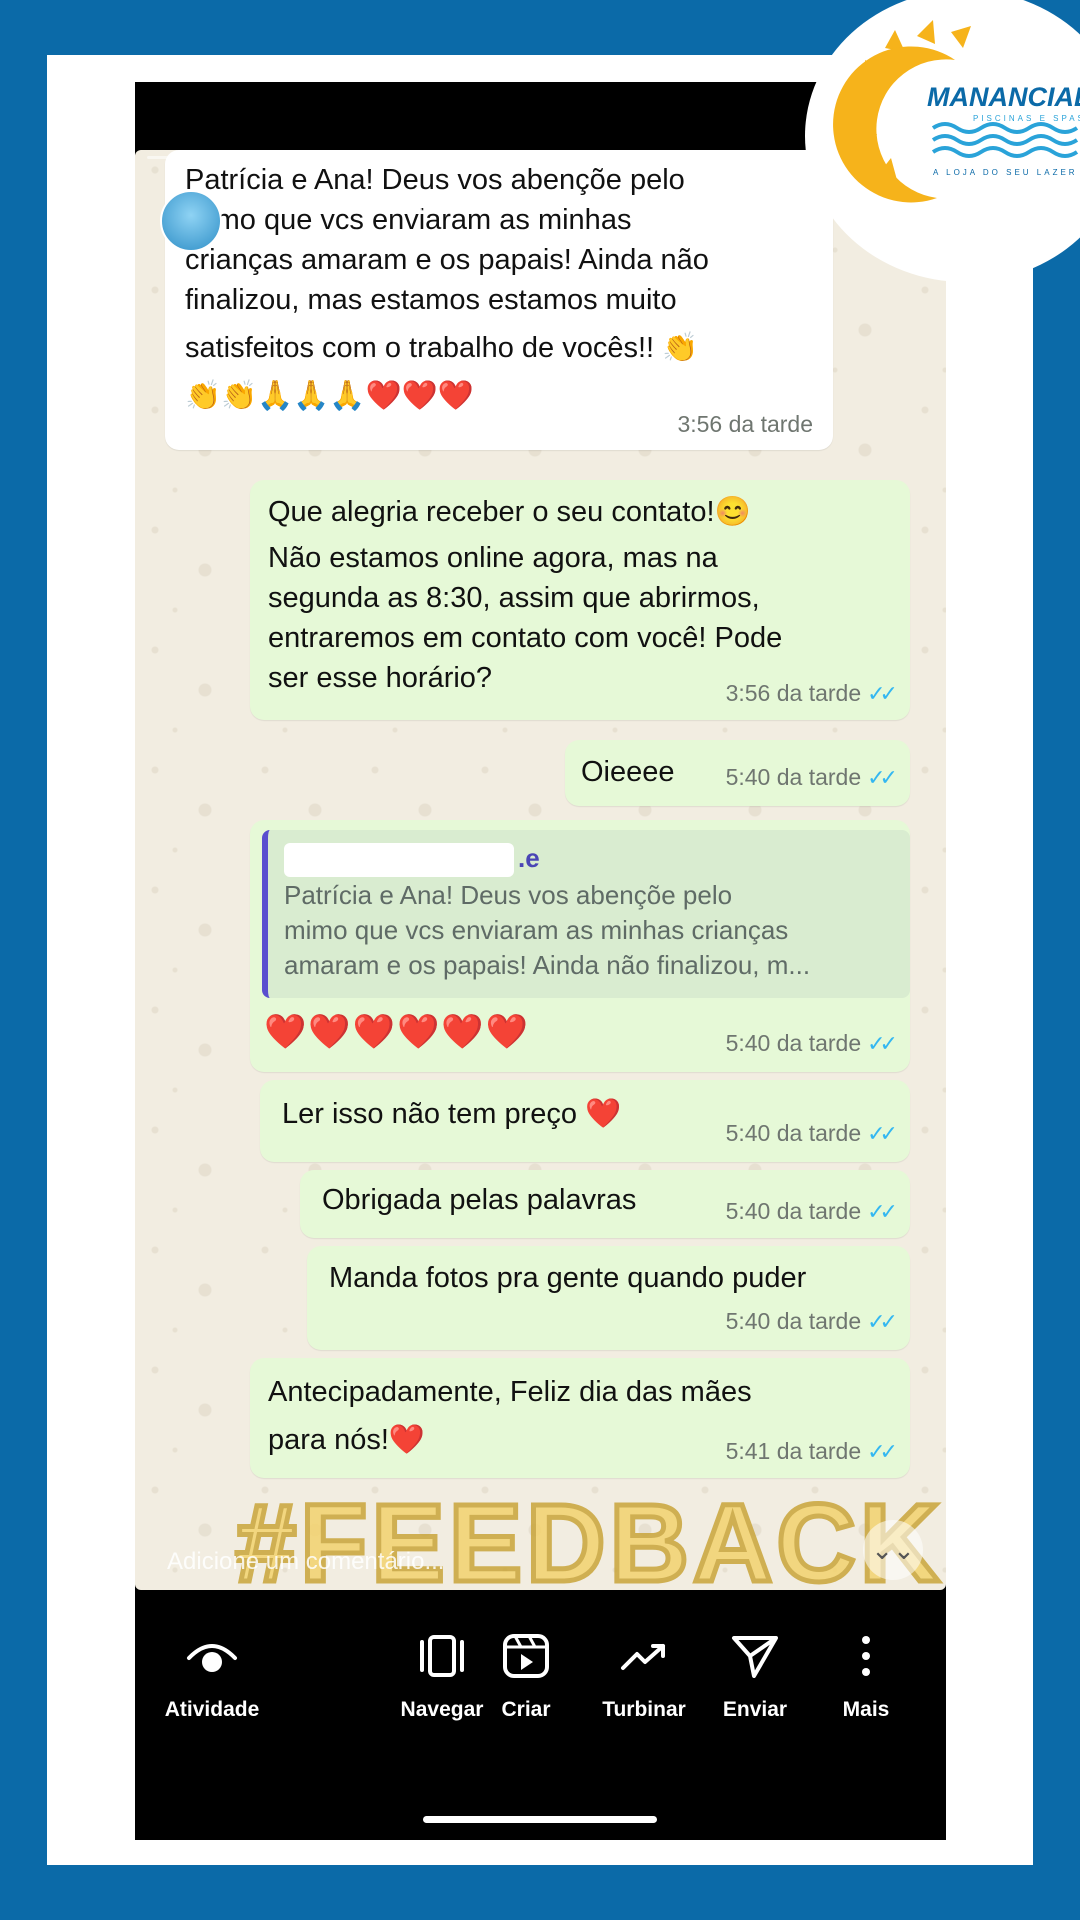 Image resolution: width=1080 pixels, height=1920 pixels. Describe the element at coordinates (397, 1032) in the screenshot. I see `message-text: ❤️❤️❤️❤️❤️❤️` at that location.